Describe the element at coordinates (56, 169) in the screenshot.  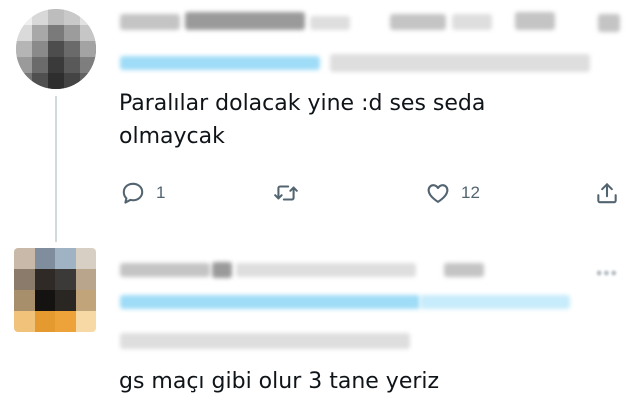
I see `thread-connector-line` at that location.